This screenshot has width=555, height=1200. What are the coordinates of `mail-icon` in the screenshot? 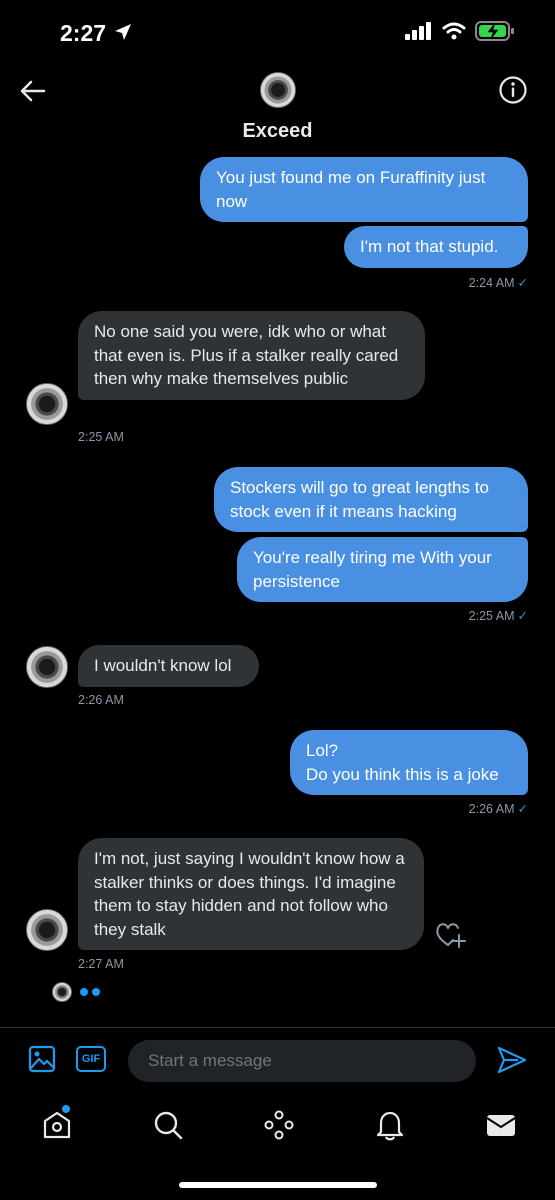 It's located at (501, 1125).